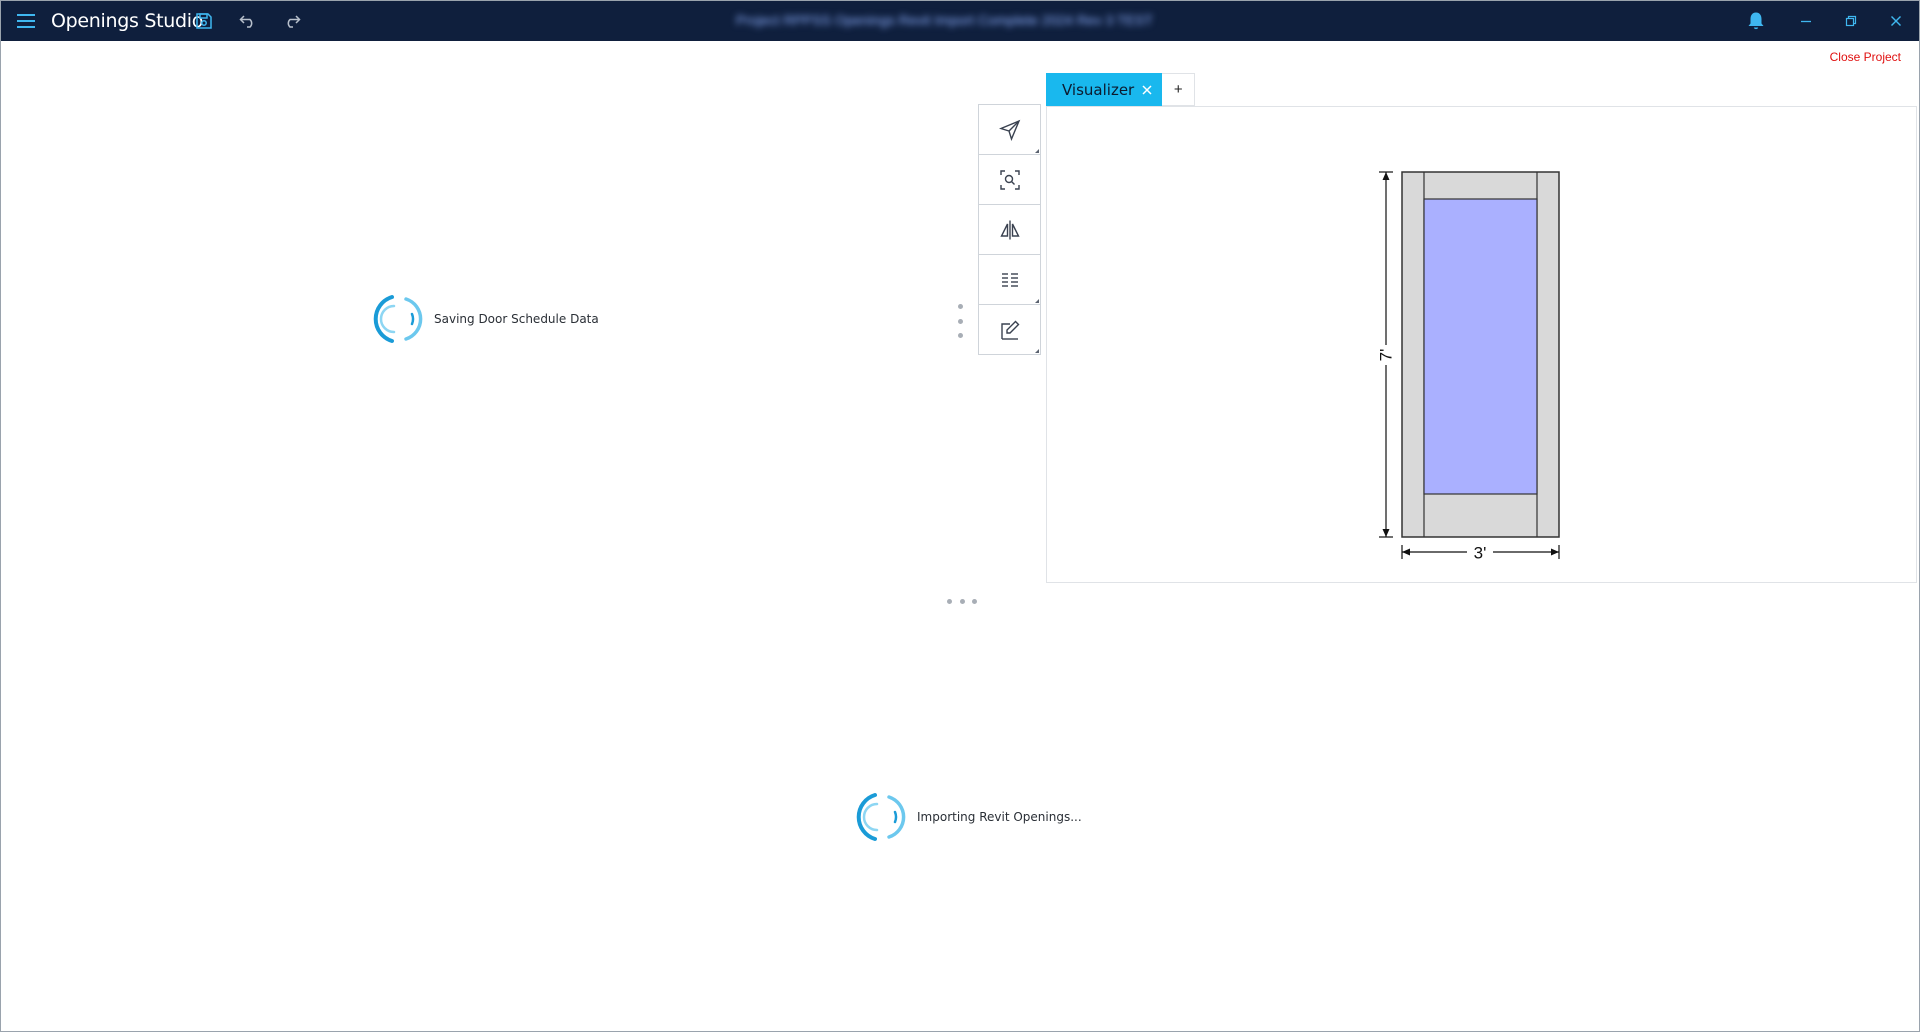 This screenshot has height=1032, width=1920. I want to click on height-dimension-label: 7', so click(1386, 355).